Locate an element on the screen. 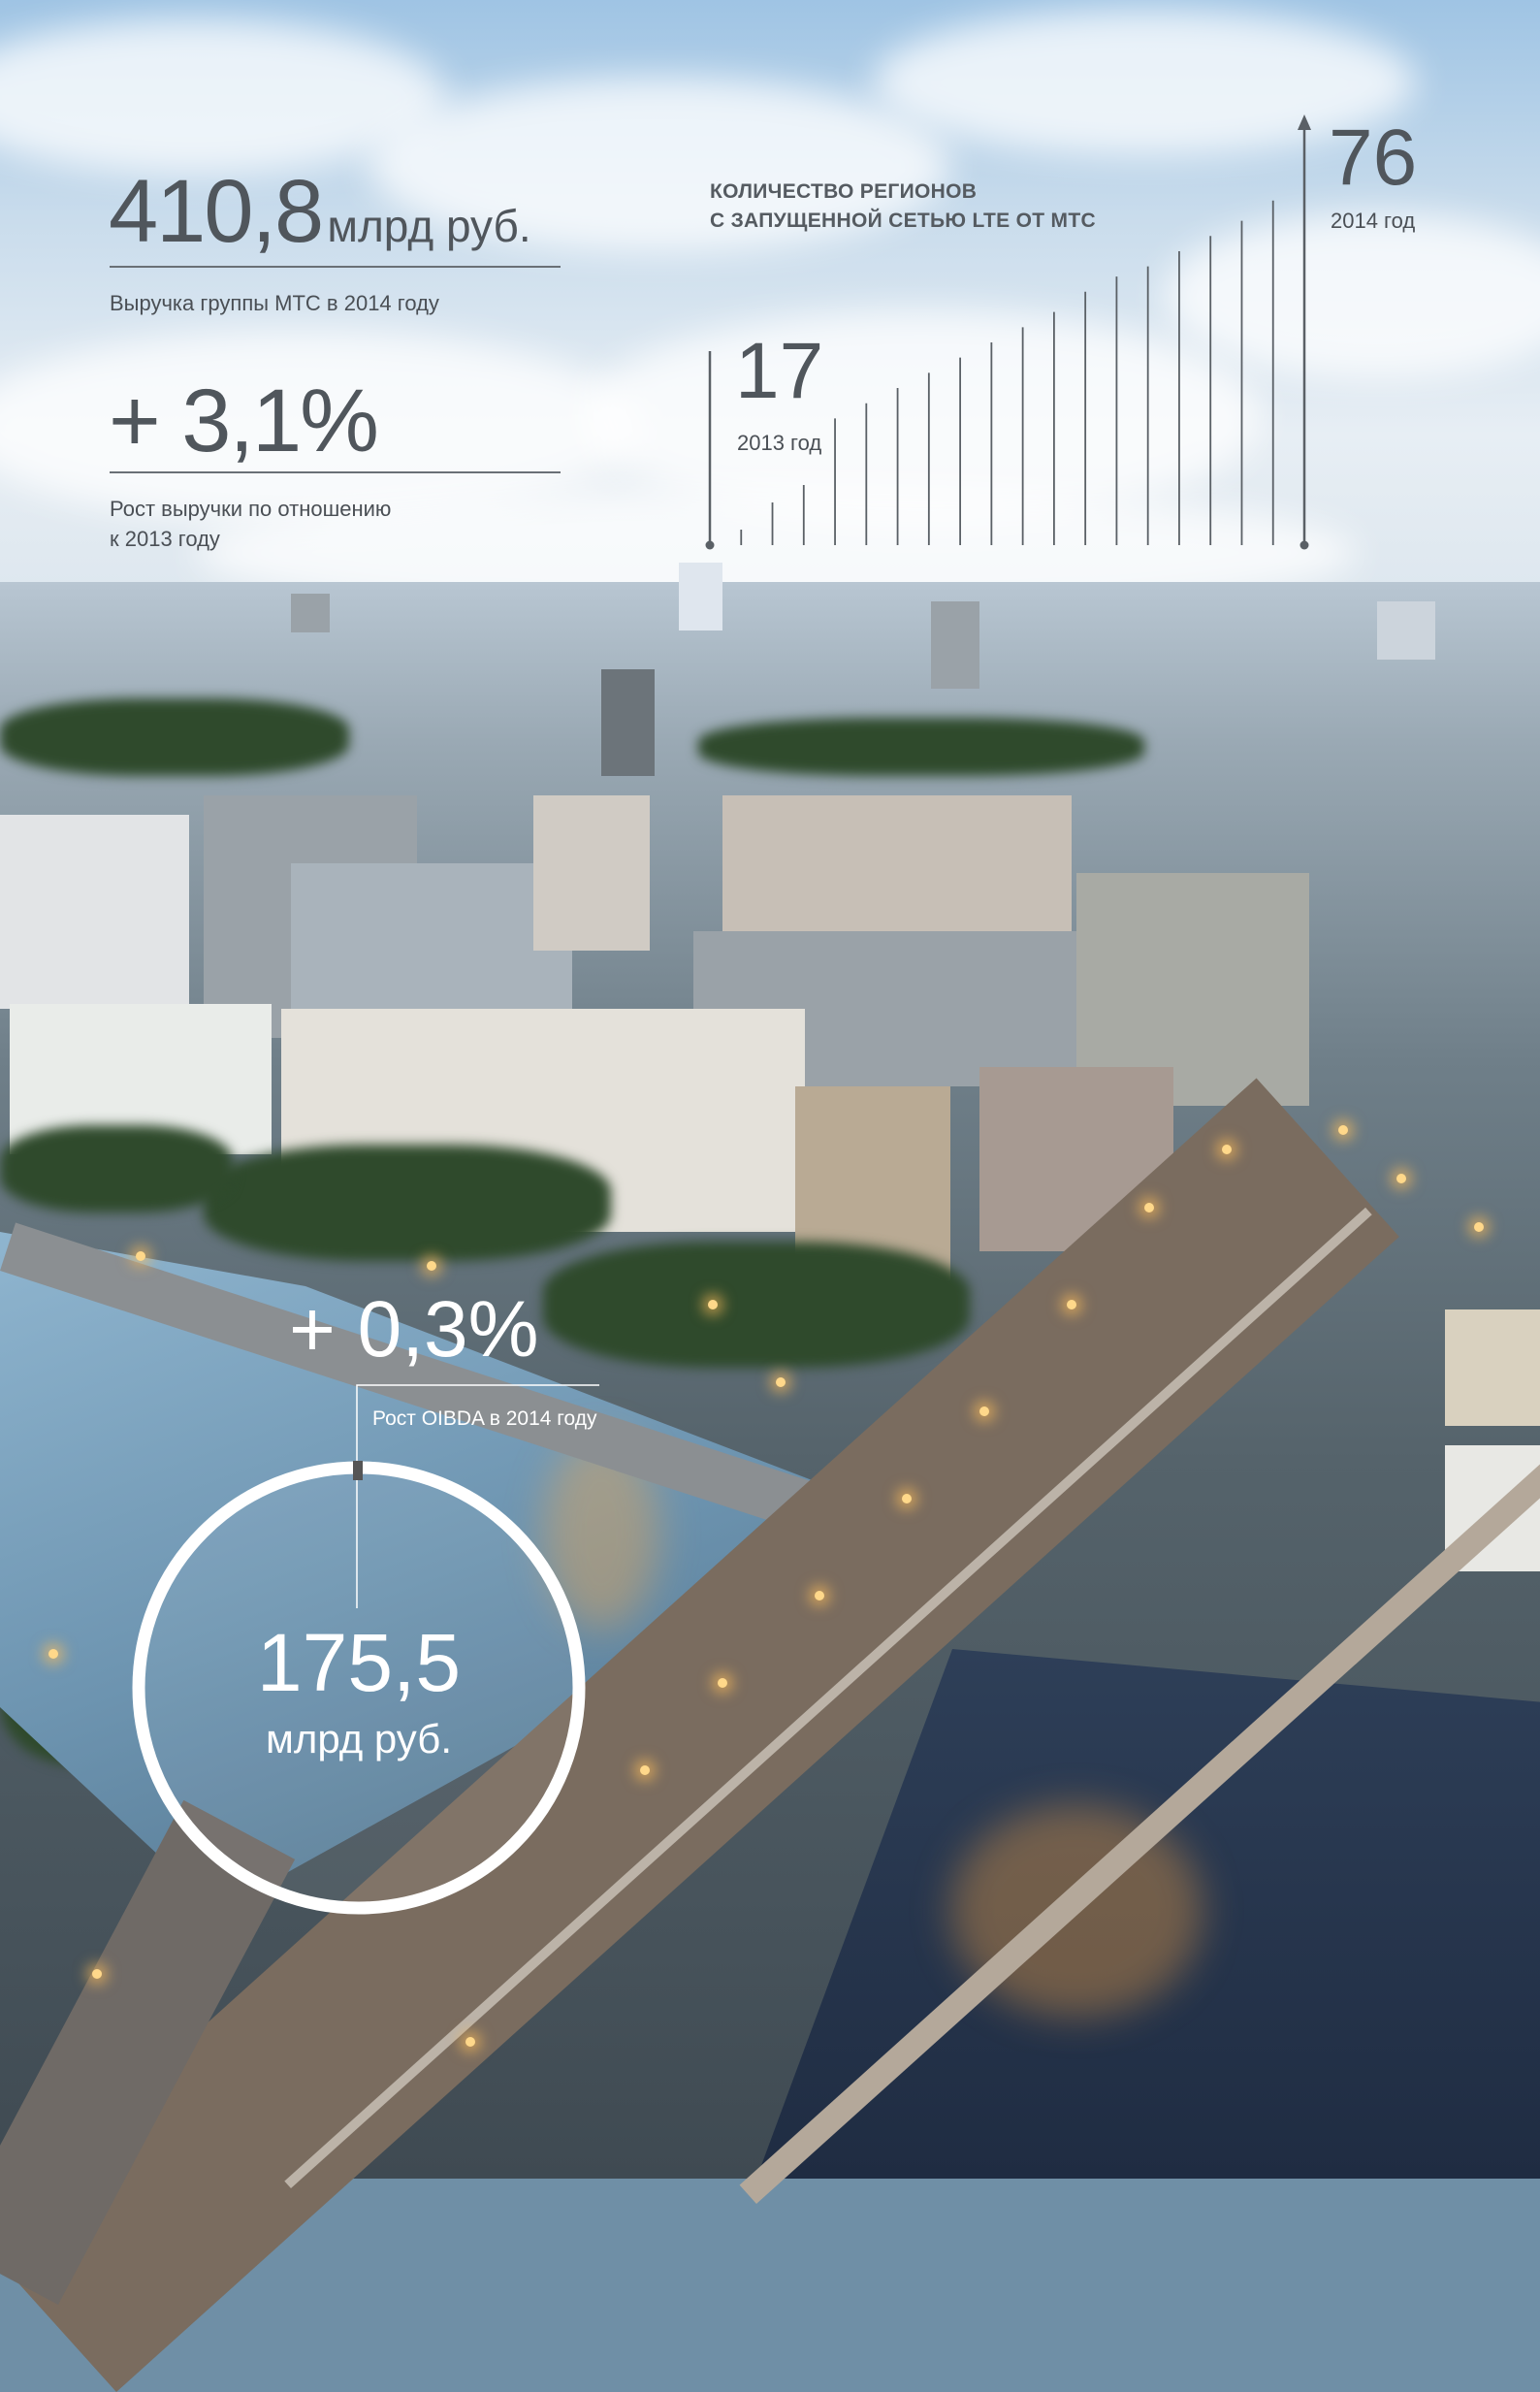 The height and width of the screenshot is (2392, 1540). oibda-growth-caption: Рост OIBDA в 2014 году is located at coordinates (485, 1418).